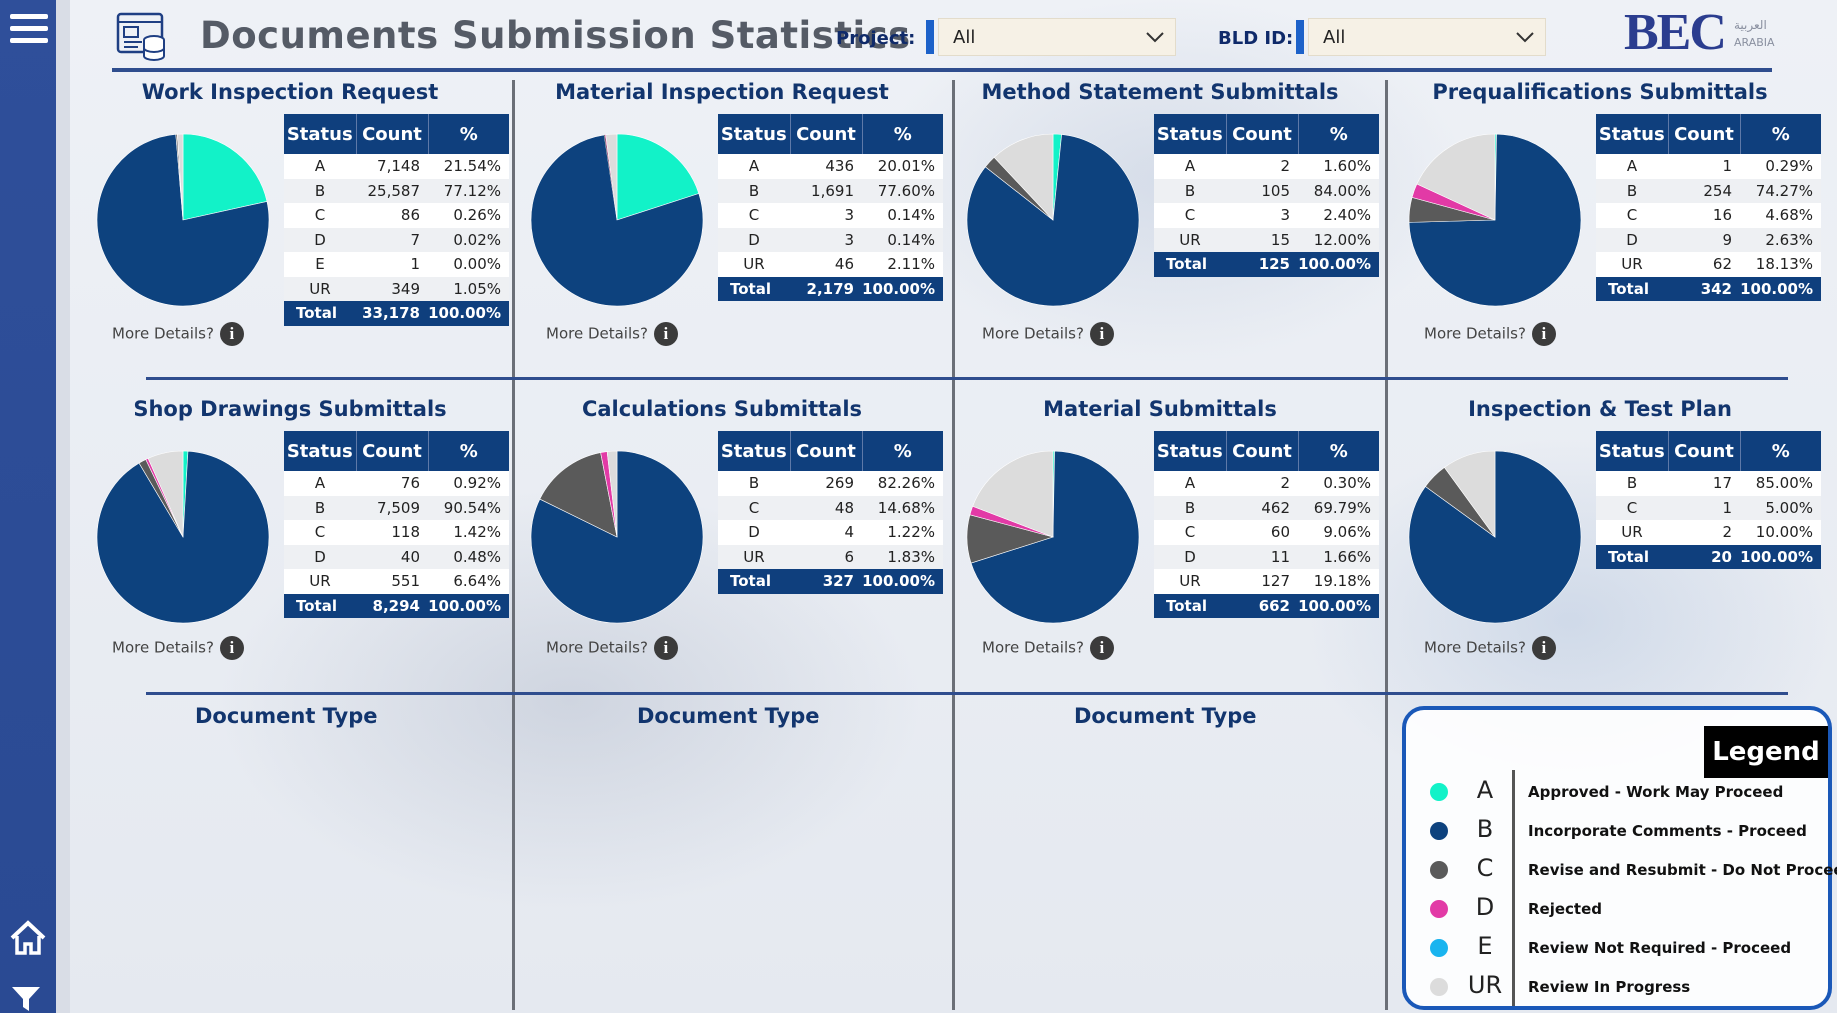 The image size is (1837, 1013). I want to click on table-row: A 7,148 21.54%, so click(396, 166).